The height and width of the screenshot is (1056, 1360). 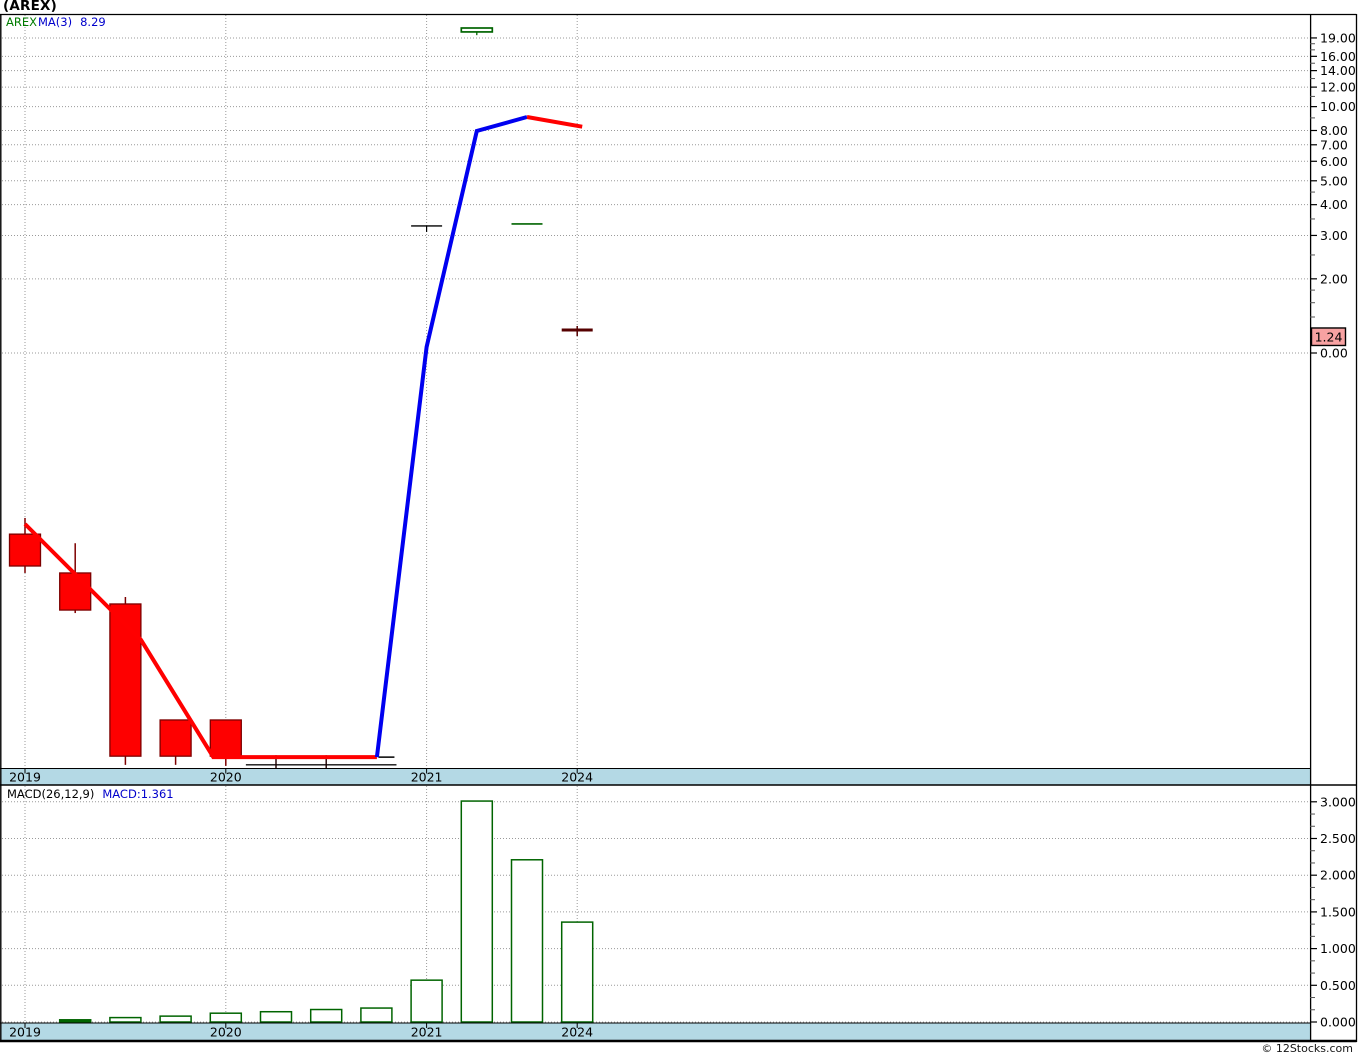 I want to click on price-axis-label: 19.00, so click(x=1338, y=37).